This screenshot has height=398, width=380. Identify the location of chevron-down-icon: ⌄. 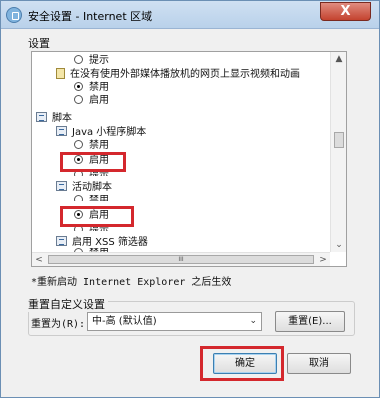
(253, 321).